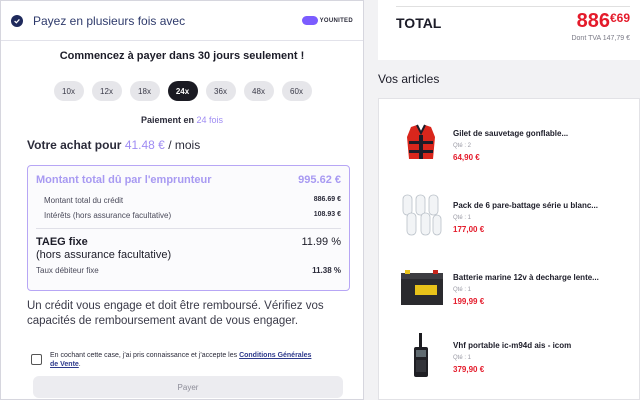 The image size is (640, 400). What do you see at coordinates (600, 38) in the screenshot?
I see `tva-text: Dont TVA 147,79 €` at bounding box center [600, 38].